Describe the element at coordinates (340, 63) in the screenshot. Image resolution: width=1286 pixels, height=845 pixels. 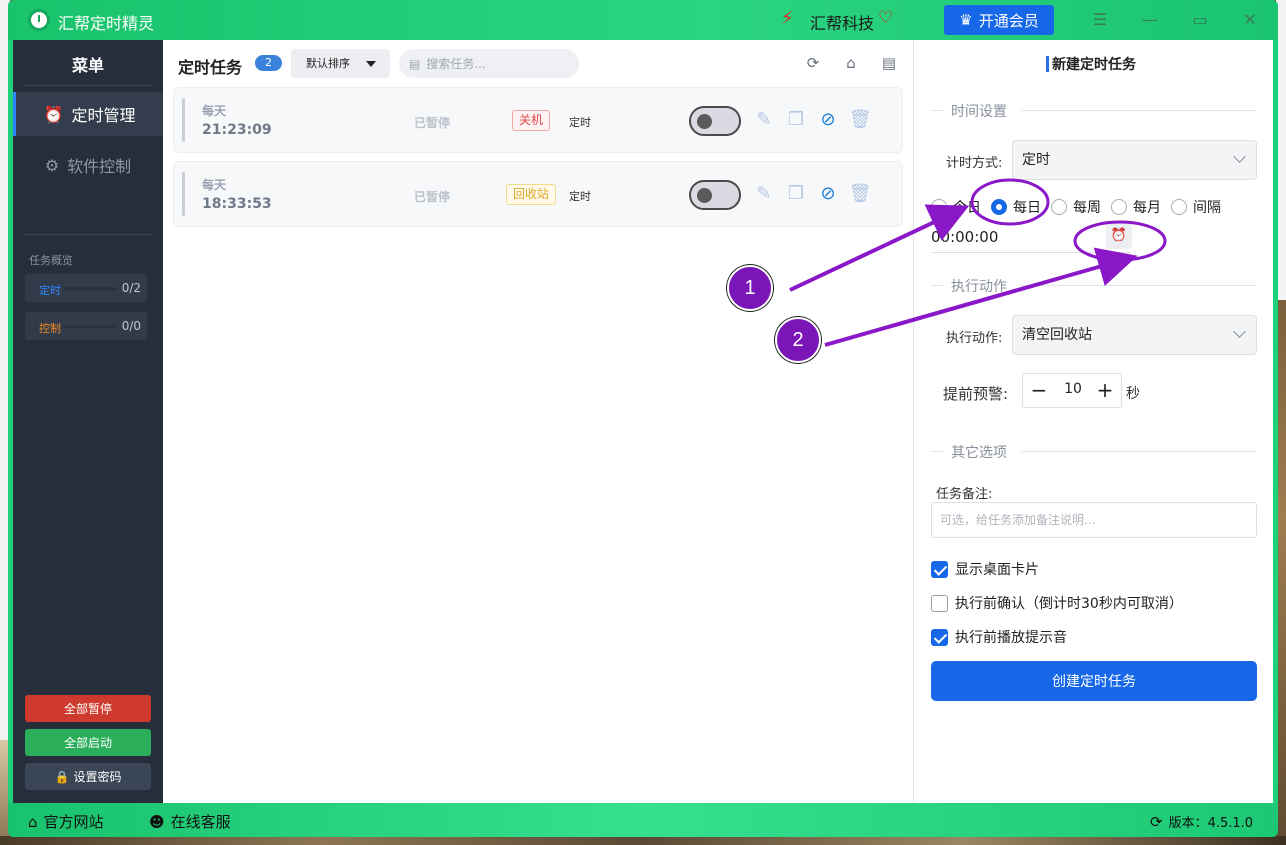
I see `sort-select: 默认排序` at that location.